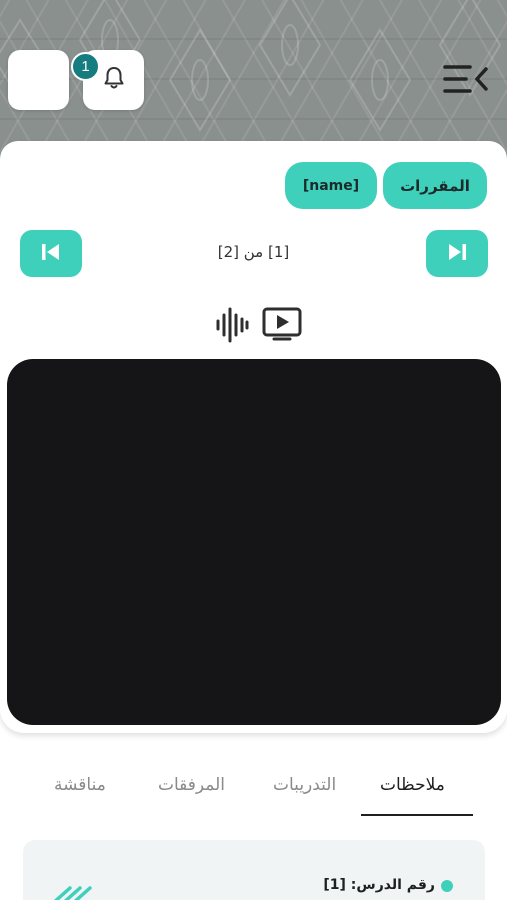 The image size is (507, 900). I want to click on bell-icon, so click(114, 80).